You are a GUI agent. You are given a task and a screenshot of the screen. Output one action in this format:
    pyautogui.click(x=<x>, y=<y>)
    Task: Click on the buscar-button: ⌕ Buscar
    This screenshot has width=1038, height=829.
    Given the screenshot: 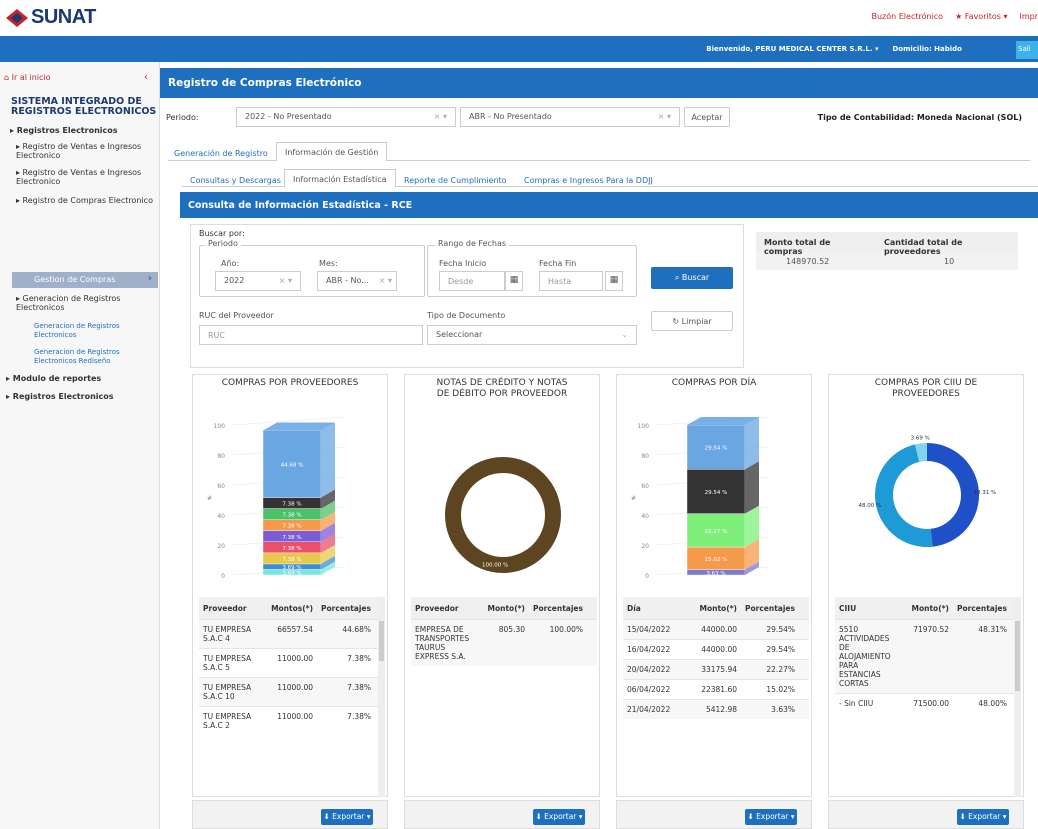 What is the action you would take?
    pyautogui.click(x=692, y=278)
    